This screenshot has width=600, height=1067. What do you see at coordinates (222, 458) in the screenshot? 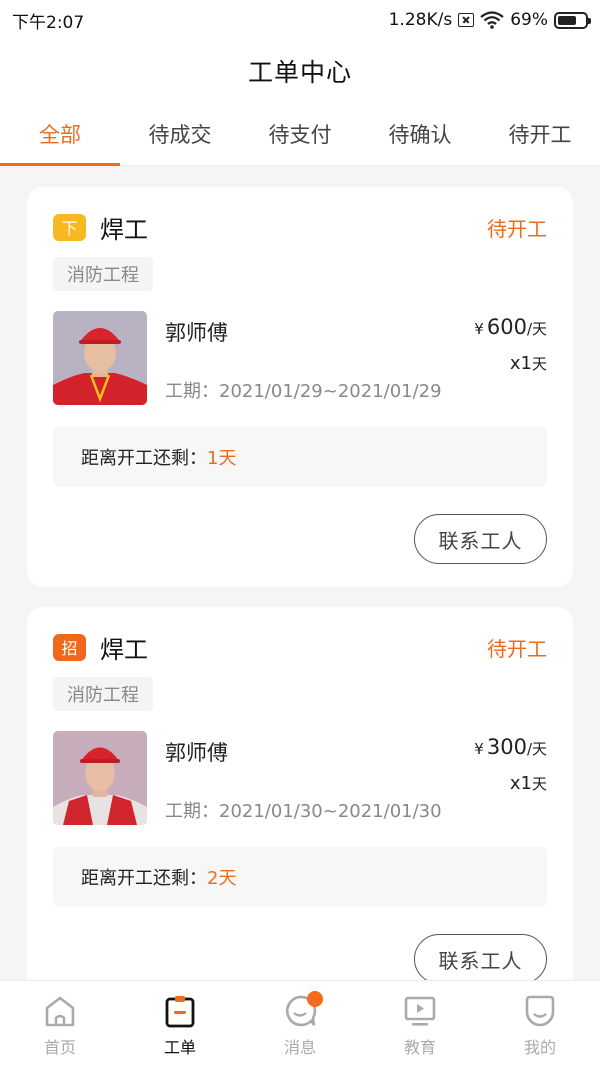
I see `countdown-value: 1天` at bounding box center [222, 458].